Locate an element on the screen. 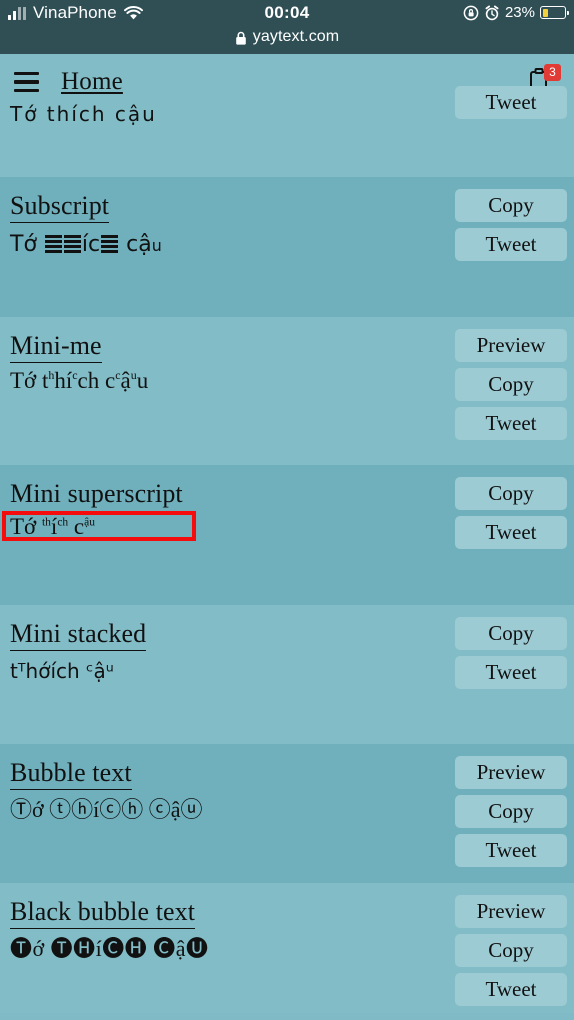 Image resolution: width=574 pixels, height=1020 pixels. sample-superscript: ch is located at coordinates (63, 522).